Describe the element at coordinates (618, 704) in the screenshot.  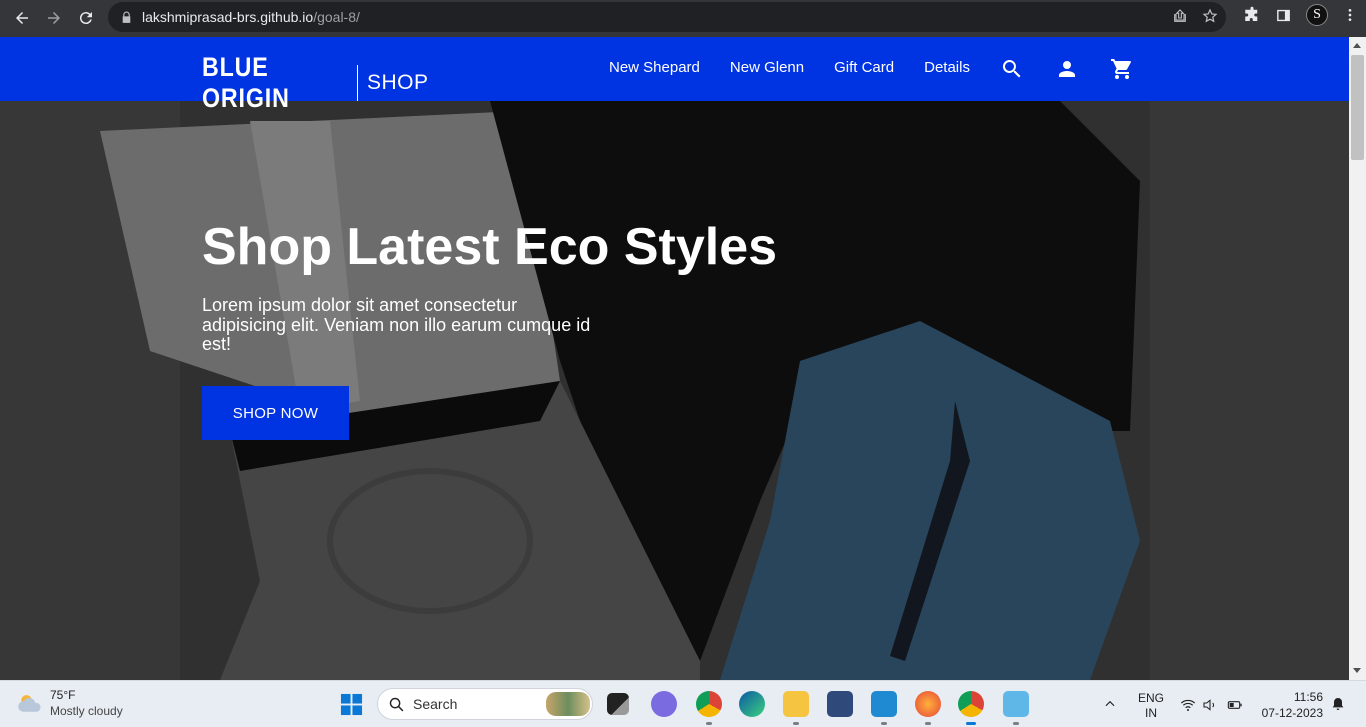
I see `task-view-icon` at that location.